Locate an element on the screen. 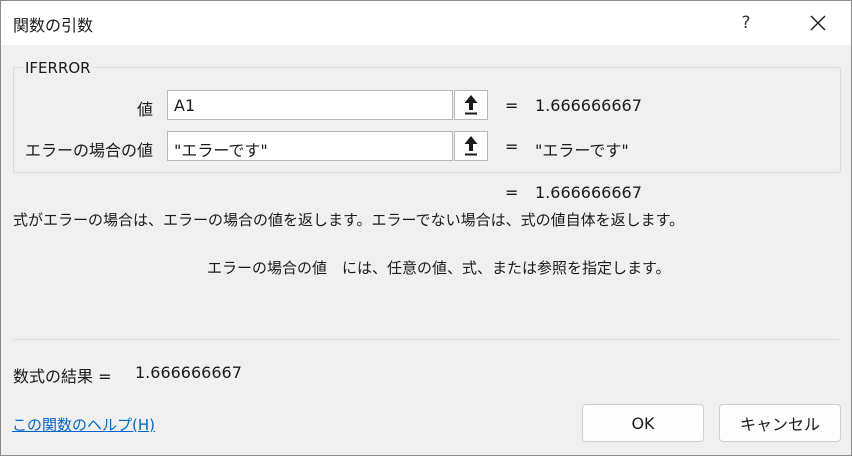  formula-result: 1.666666667 is located at coordinates (588, 192).